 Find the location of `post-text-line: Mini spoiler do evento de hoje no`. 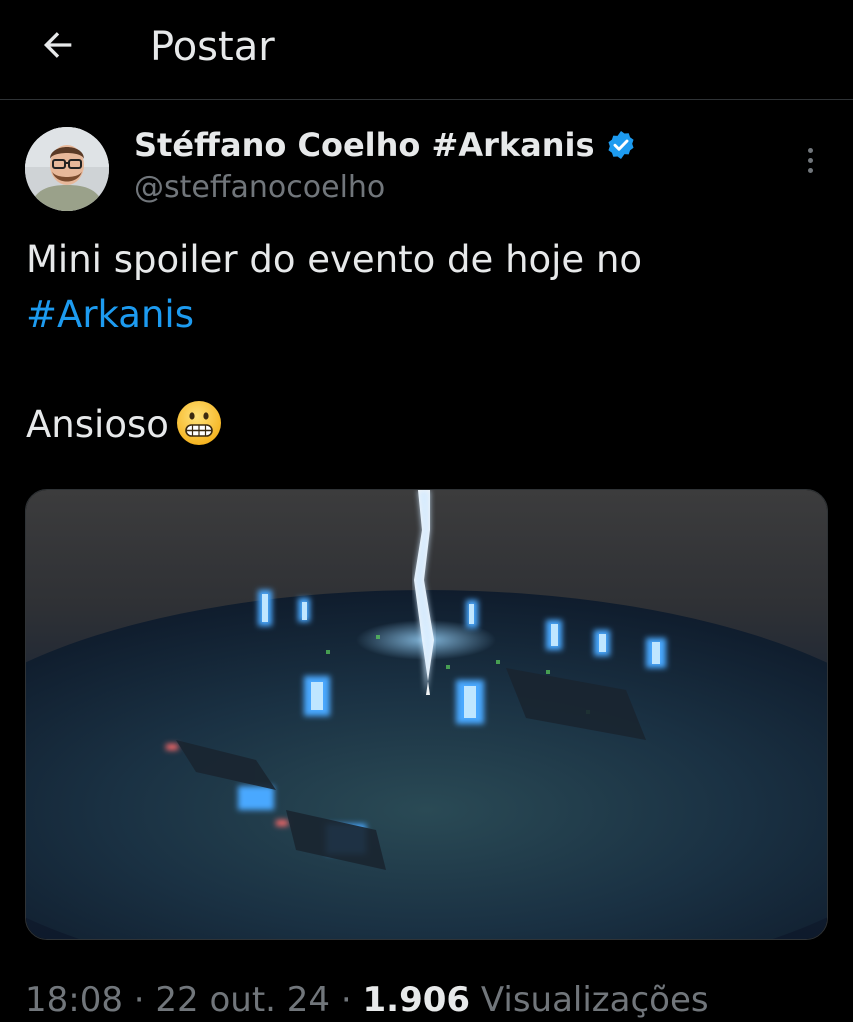

post-text-line: Mini spoiler do evento de hoje no is located at coordinates (334, 259).